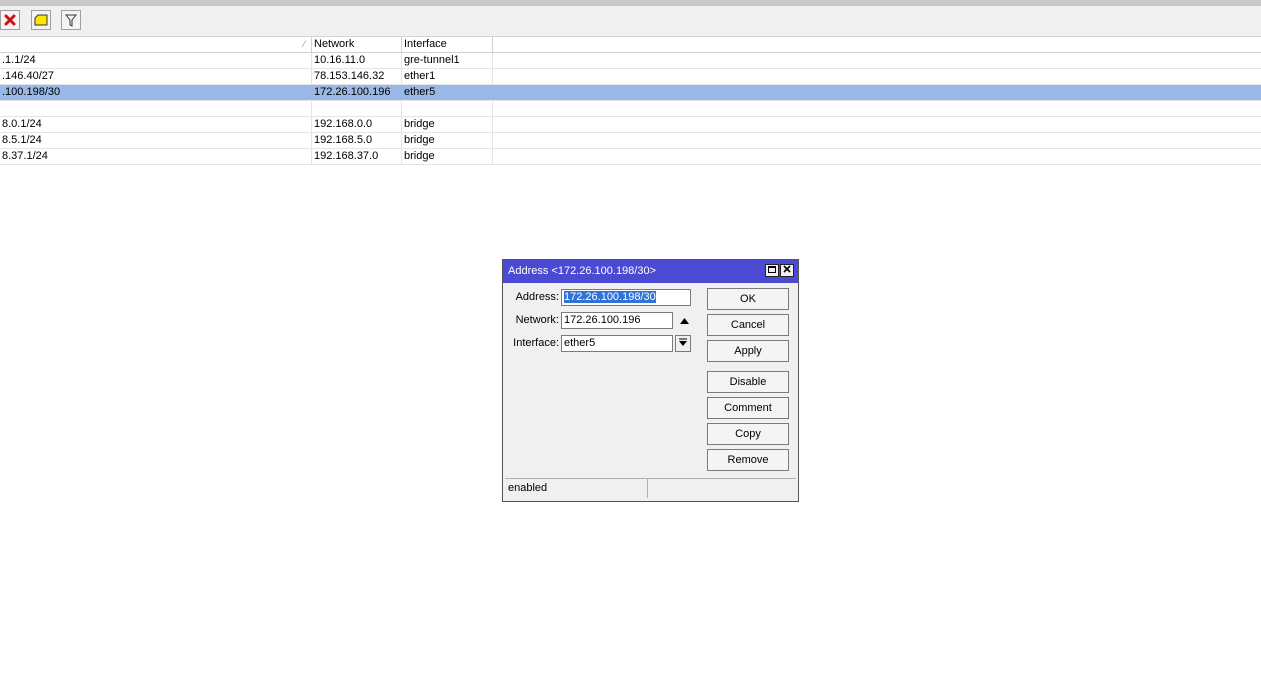  Describe the element at coordinates (447, 60) in the screenshot. I see `interface-cell: gre-tunnel1` at that location.